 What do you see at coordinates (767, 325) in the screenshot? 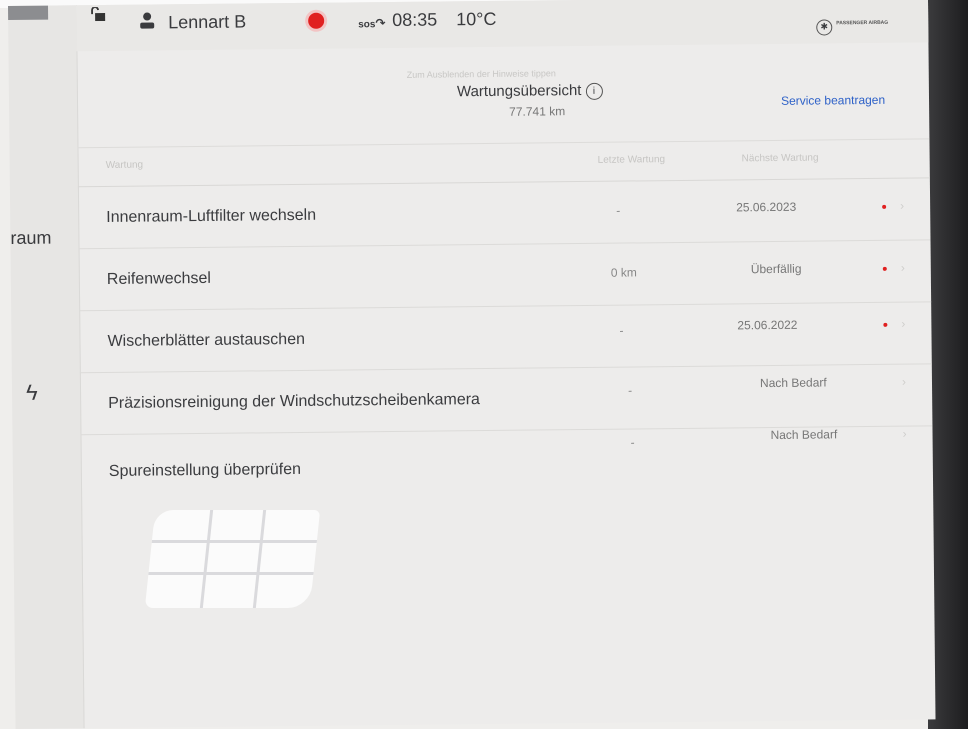
I see `row-next-service: 25.06.2022` at bounding box center [767, 325].